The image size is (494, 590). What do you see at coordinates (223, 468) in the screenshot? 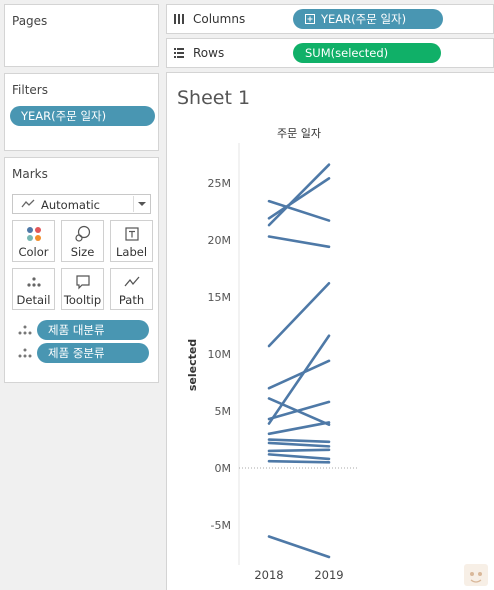
I see `y-tick-label: 0M` at bounding box center [223, 468].